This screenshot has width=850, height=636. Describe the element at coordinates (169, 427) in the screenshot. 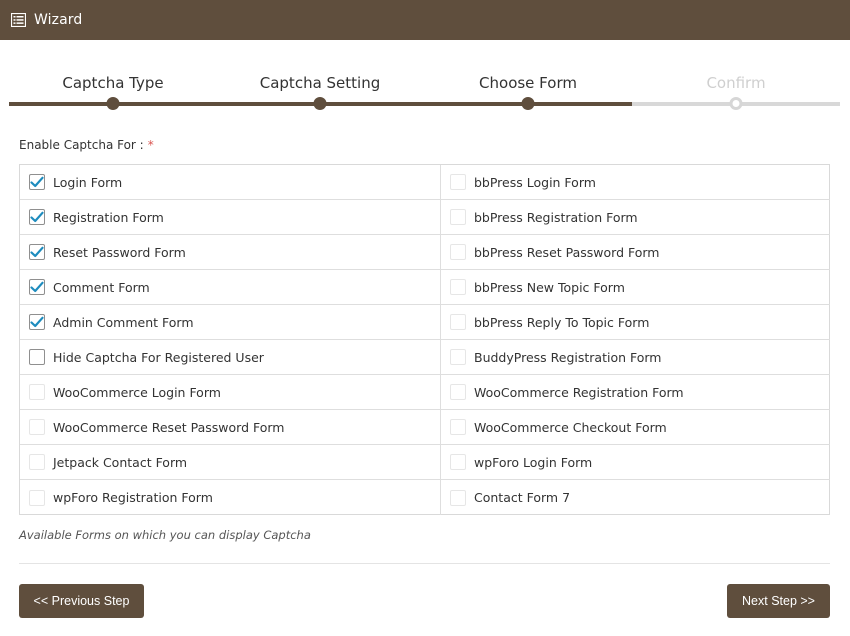

I see `form-option-label: WooCommerce Reset Password Form` at that location.